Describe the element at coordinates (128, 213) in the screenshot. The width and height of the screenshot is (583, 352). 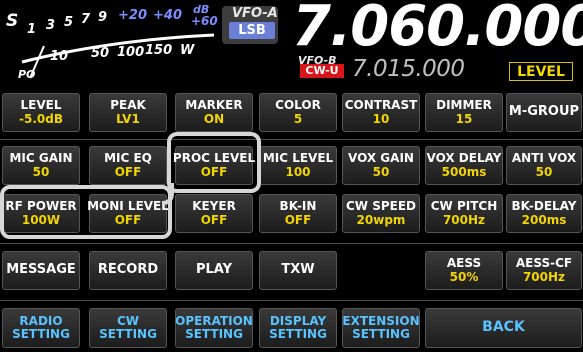
I see `moni-level-button: MONI LEVEL OFF` at that location.